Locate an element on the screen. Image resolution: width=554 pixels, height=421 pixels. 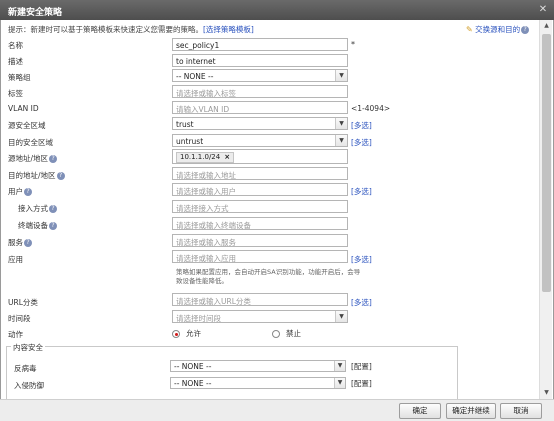
policy-group-label: 策略组 is located at coordinates (19, 77).